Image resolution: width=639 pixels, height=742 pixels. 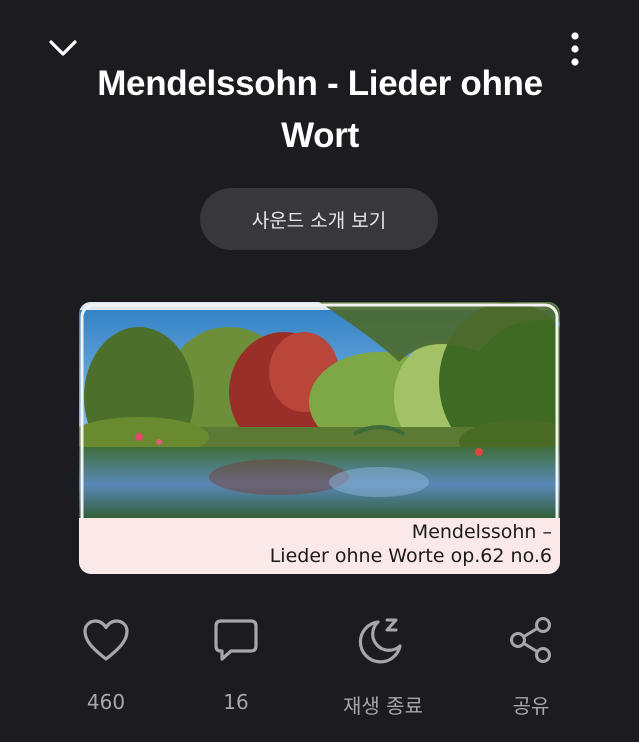 What do you see at coordinates (530, 640) in the screenshot?
I see `share-icon` at bounding box center [530, 640].